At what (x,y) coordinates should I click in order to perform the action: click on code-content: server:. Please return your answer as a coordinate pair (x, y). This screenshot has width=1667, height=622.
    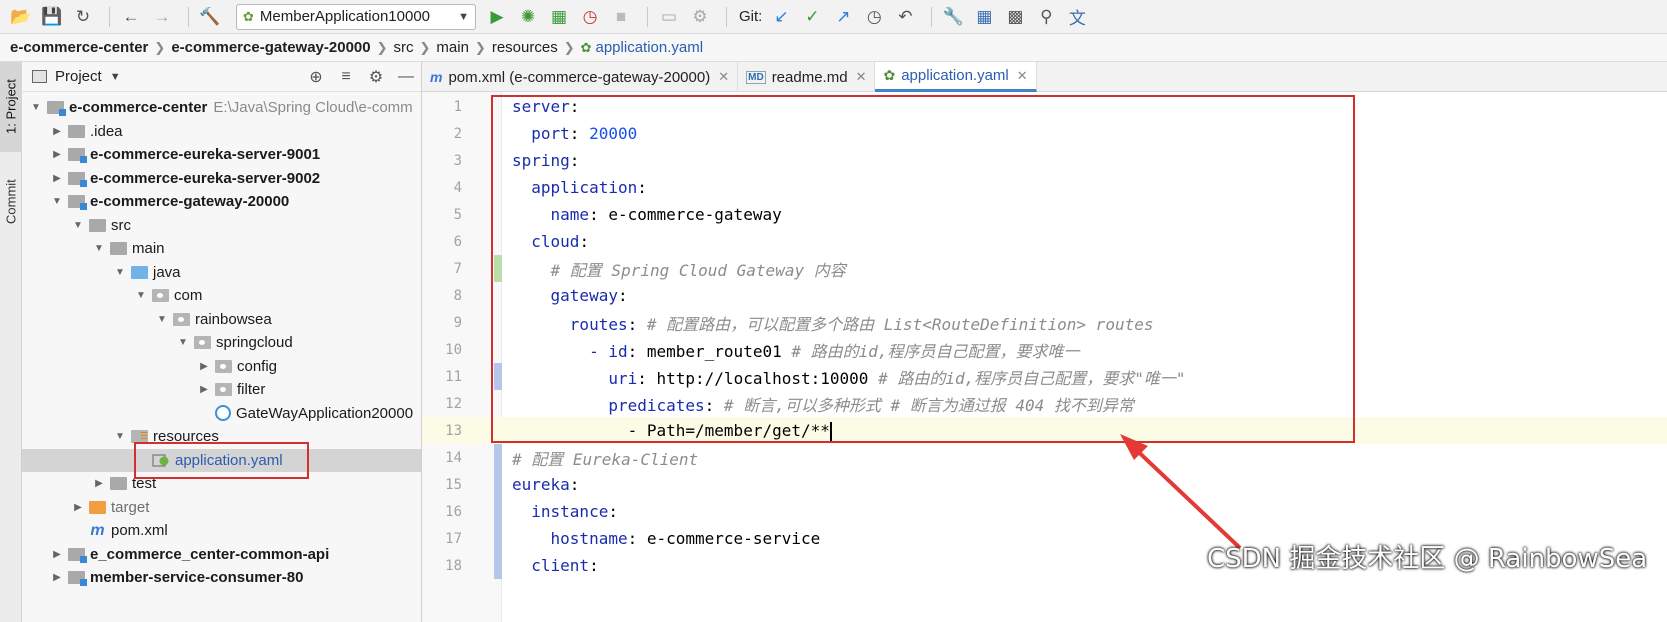
    Looking at the image, I should click on (545, 106).